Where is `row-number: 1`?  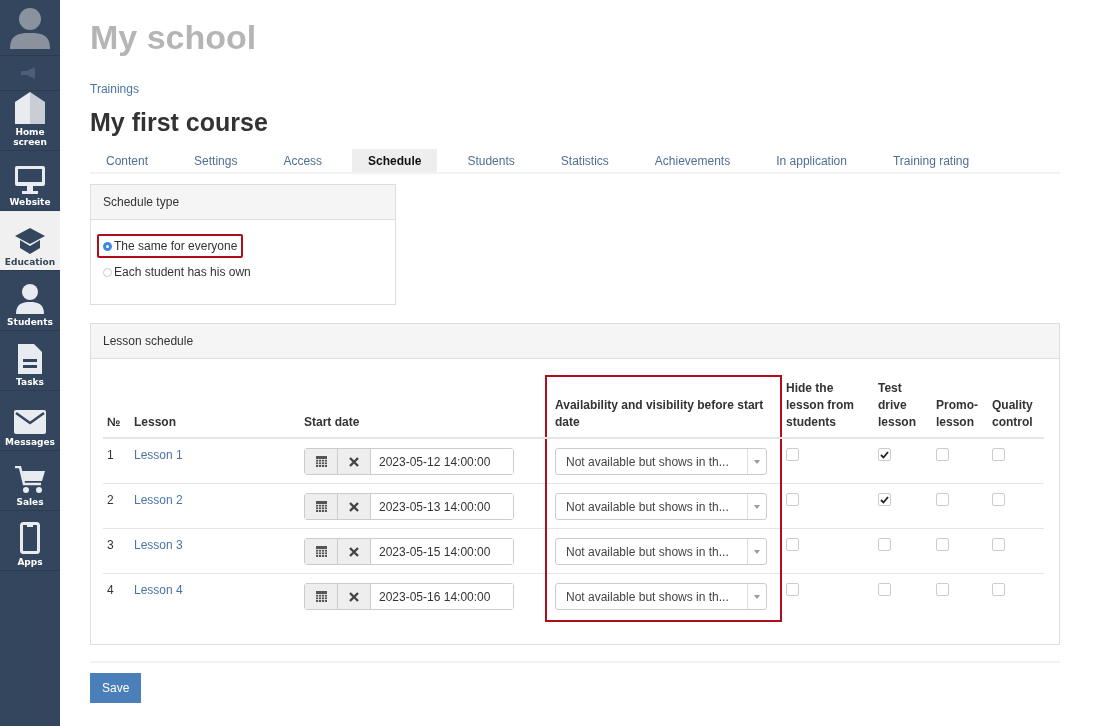
row-number: 1 is located at coordinates (116, 461).